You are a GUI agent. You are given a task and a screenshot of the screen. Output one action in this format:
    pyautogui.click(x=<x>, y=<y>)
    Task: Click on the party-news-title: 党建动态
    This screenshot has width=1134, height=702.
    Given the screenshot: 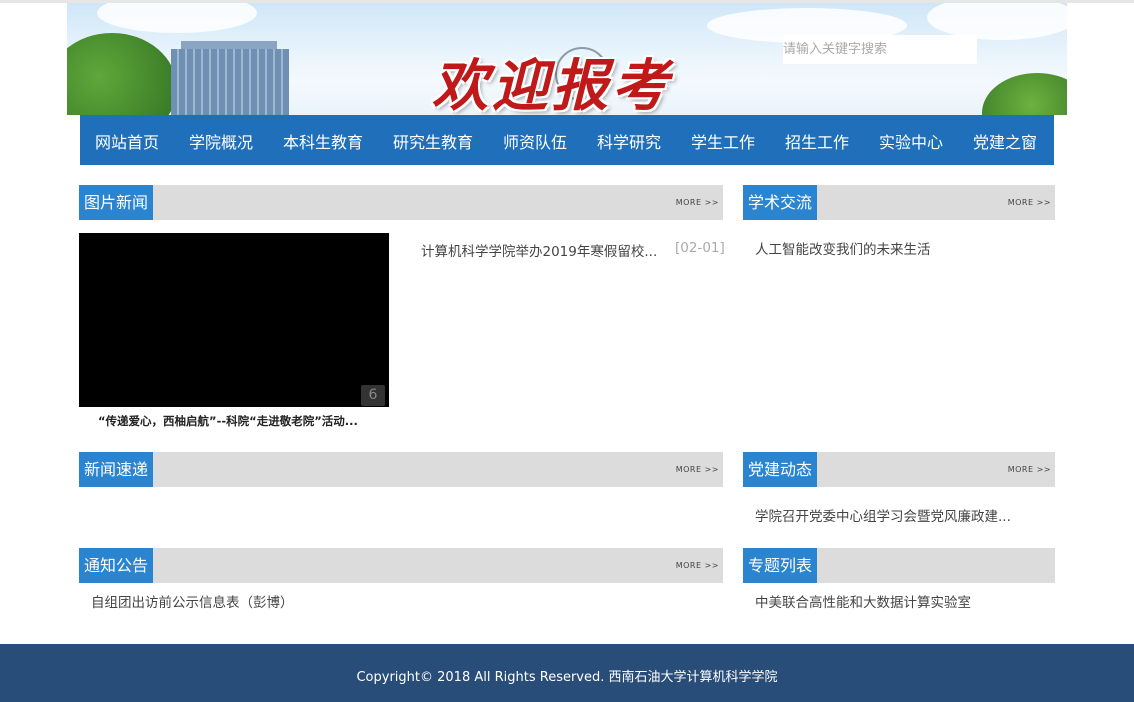 What is the action you would take?
    pyautogui.click(x=780, y=469)
    